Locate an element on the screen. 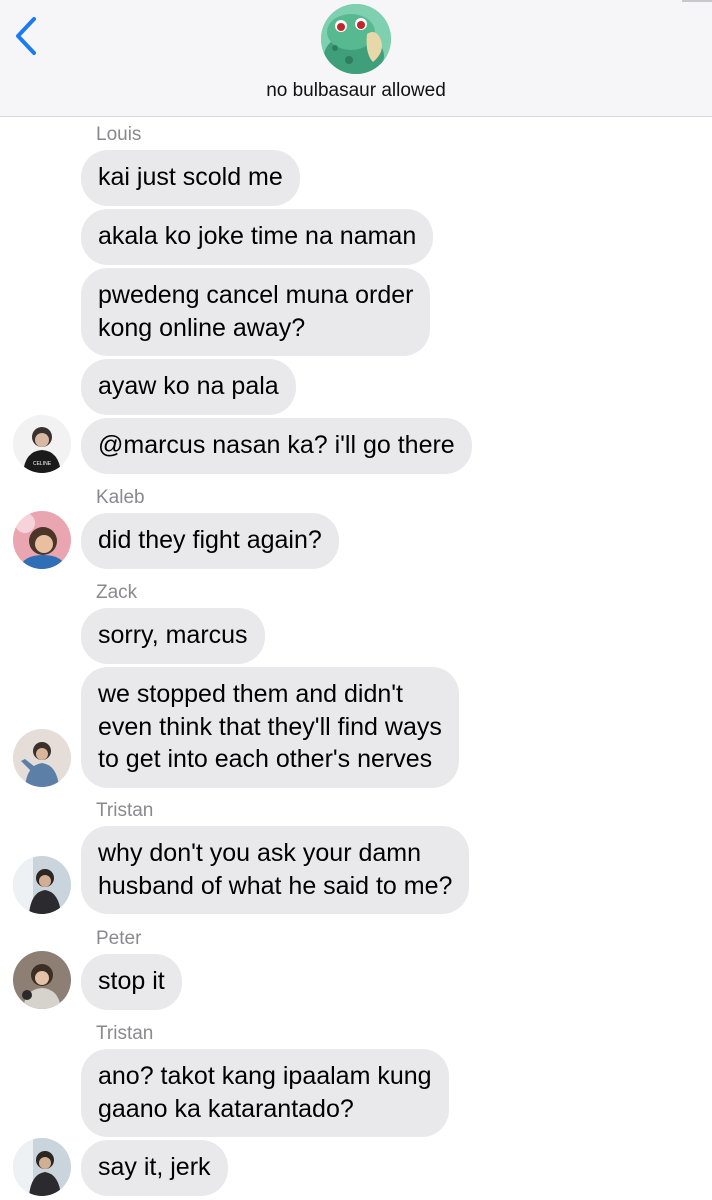  message-bubble: ayaw ko na pala is located at coordinates (188, 387).